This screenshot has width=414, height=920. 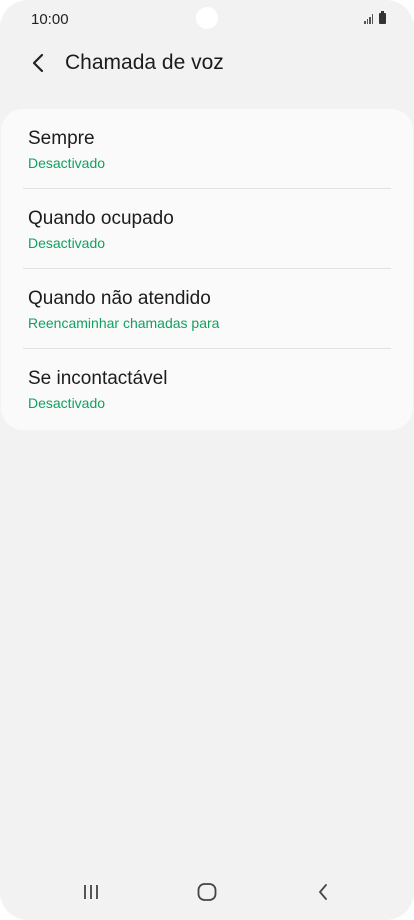 What do you see at coordinates (101, 218) in the screenshot?
I see `option-title: Quando ocupado` at bounding box center [101, 218].